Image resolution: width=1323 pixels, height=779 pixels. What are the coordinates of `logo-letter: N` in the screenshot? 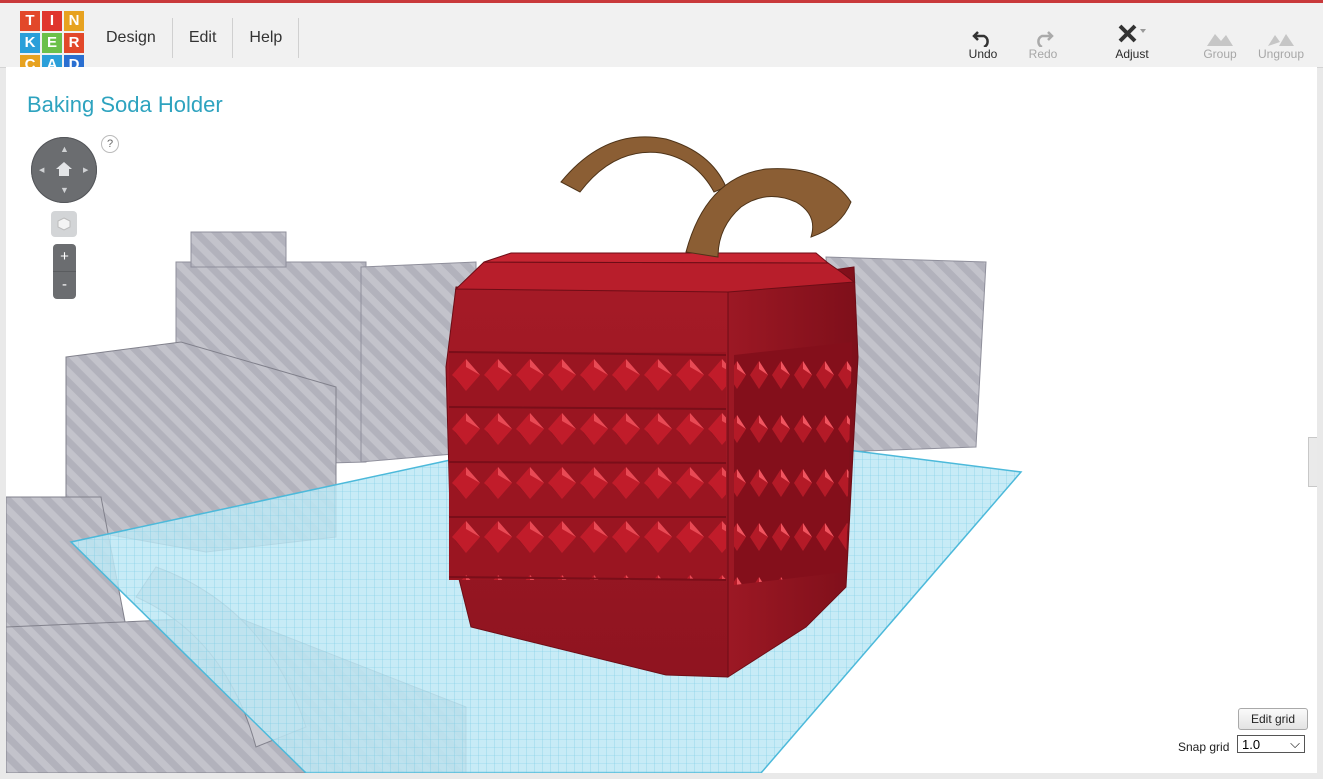 It's located at (74, 21).